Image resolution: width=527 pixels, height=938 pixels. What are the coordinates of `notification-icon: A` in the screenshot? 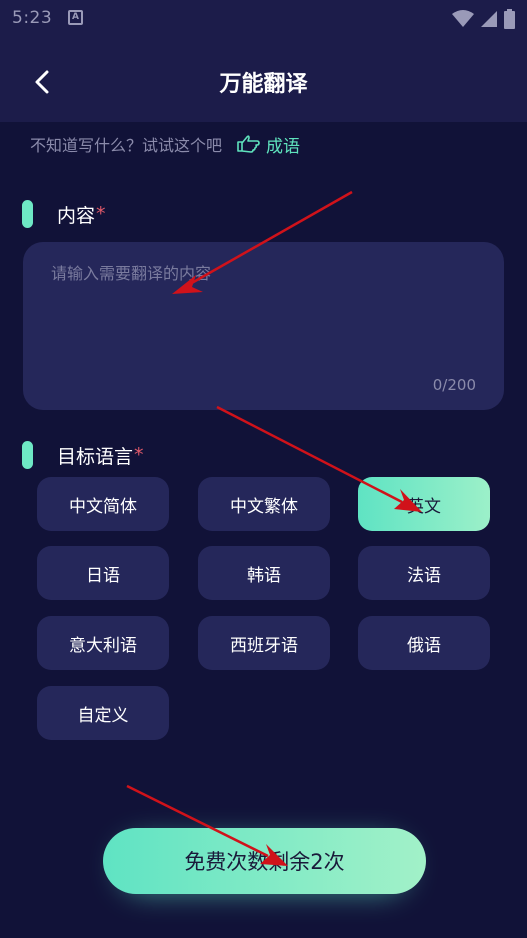 It's located at (75, 17).